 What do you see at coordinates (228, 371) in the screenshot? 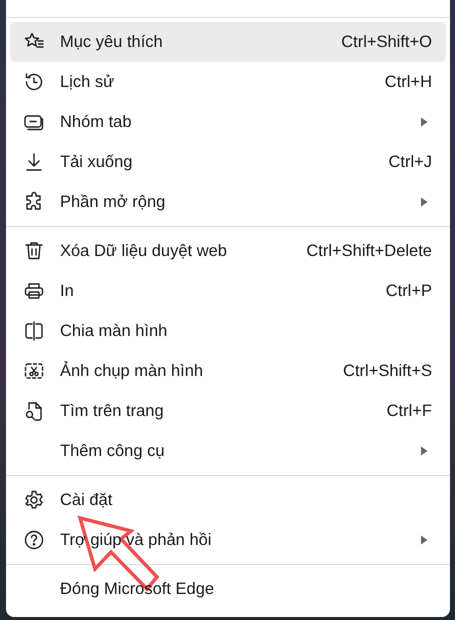
I see `menu-item: Ảnh chụp màn hình Ctrl+Shift+S` at bounding box center [228, 371].